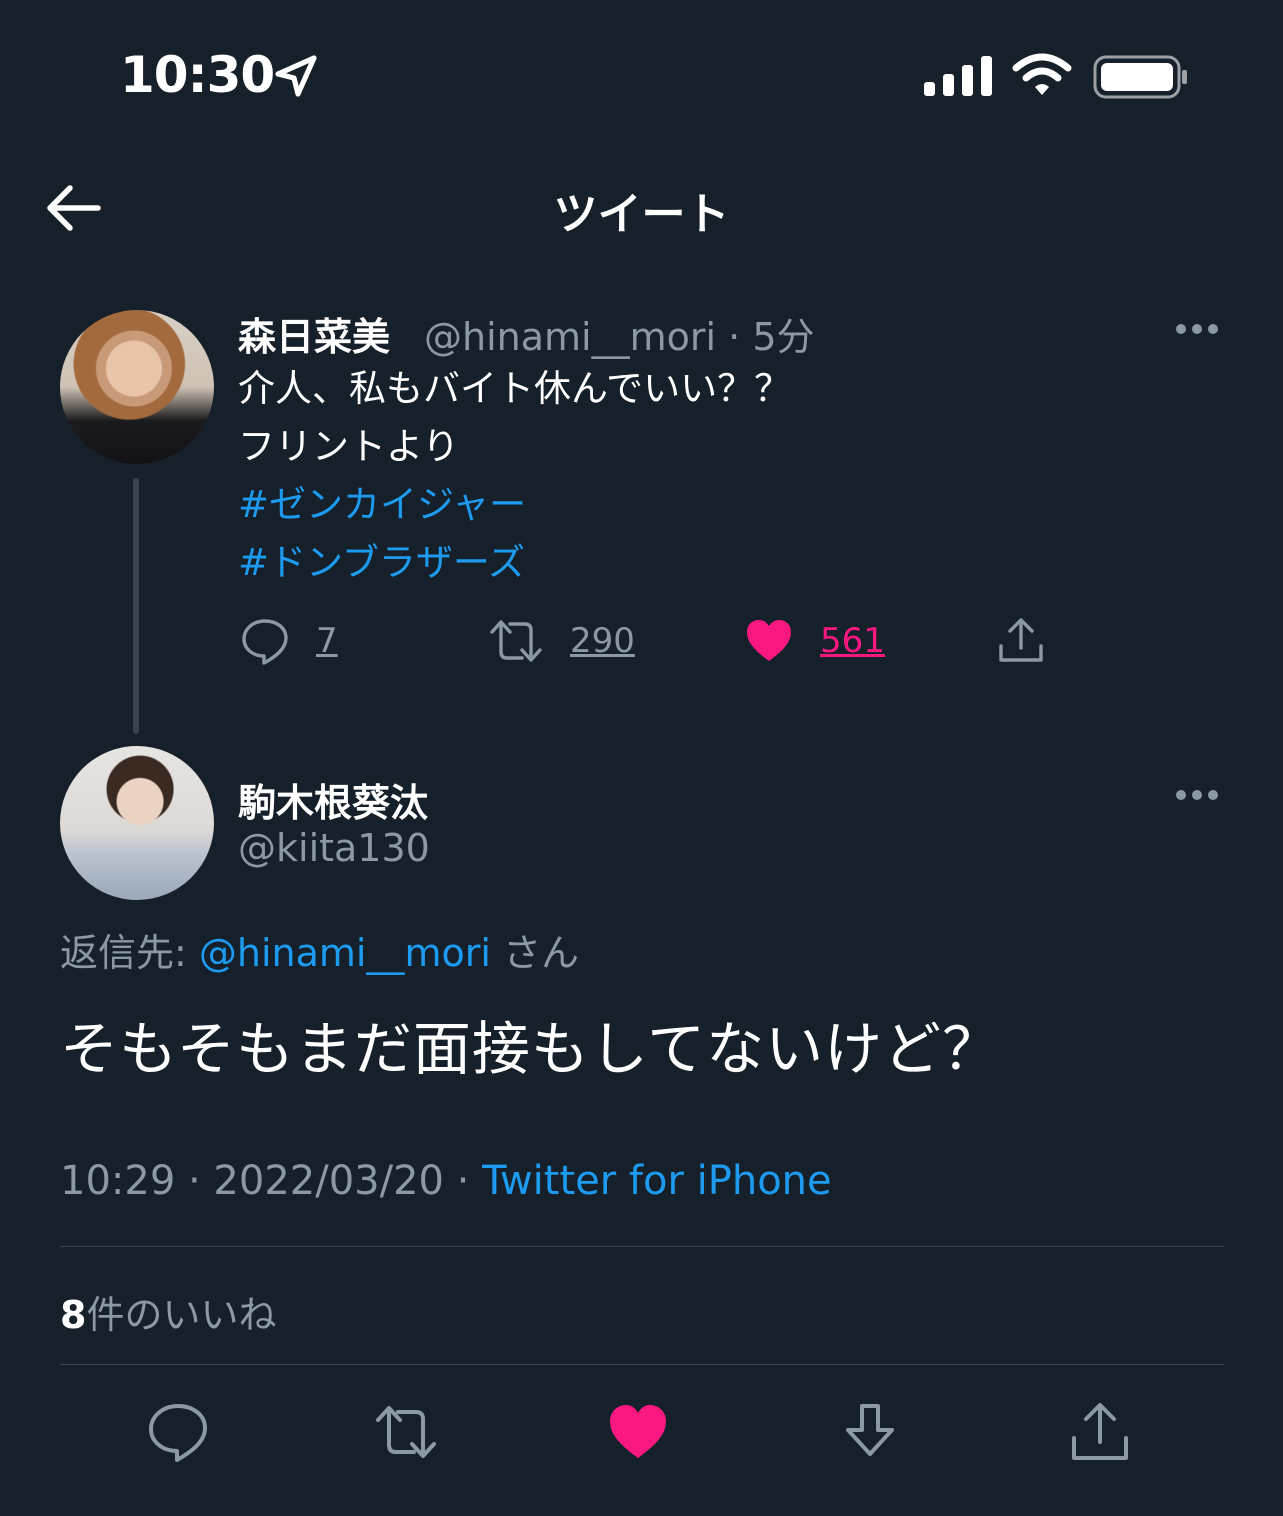 This screenshot has height=1516, width=1283. I want to click on battery-icon, so click(1140, 77).